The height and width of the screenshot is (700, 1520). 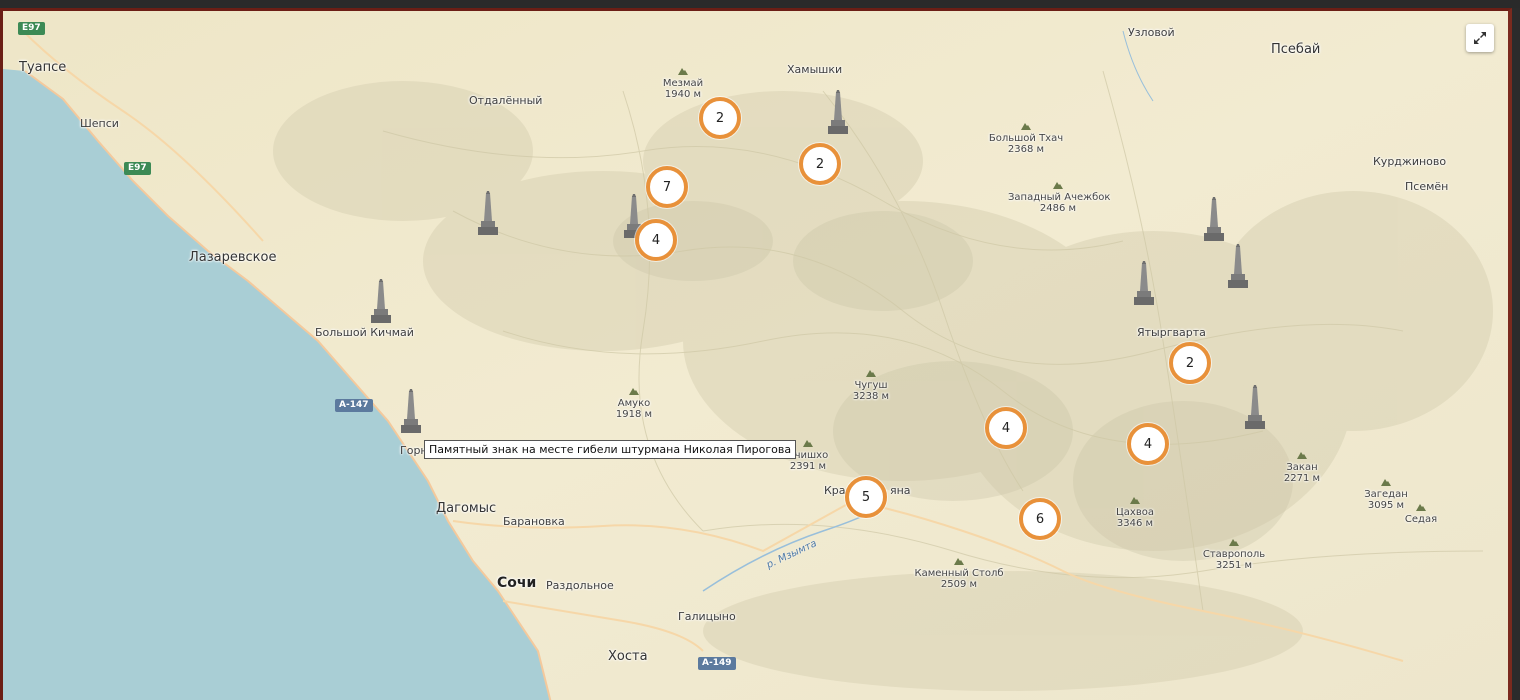 What do you see at coordinates (1409, 161) in the screenshot?
I see `settlement-kurdzhinovo: Курджиново` at bounding box center [1409, 161].